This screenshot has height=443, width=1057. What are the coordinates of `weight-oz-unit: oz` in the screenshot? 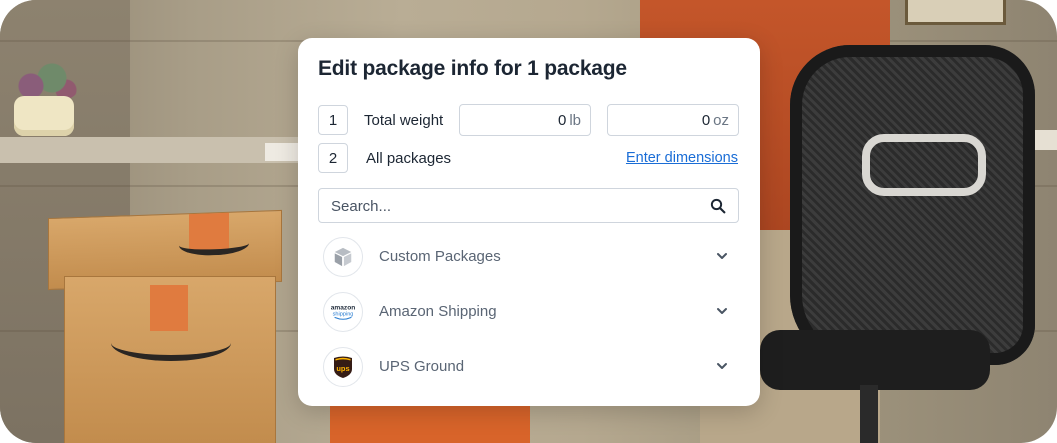 It's located at (721, 120).